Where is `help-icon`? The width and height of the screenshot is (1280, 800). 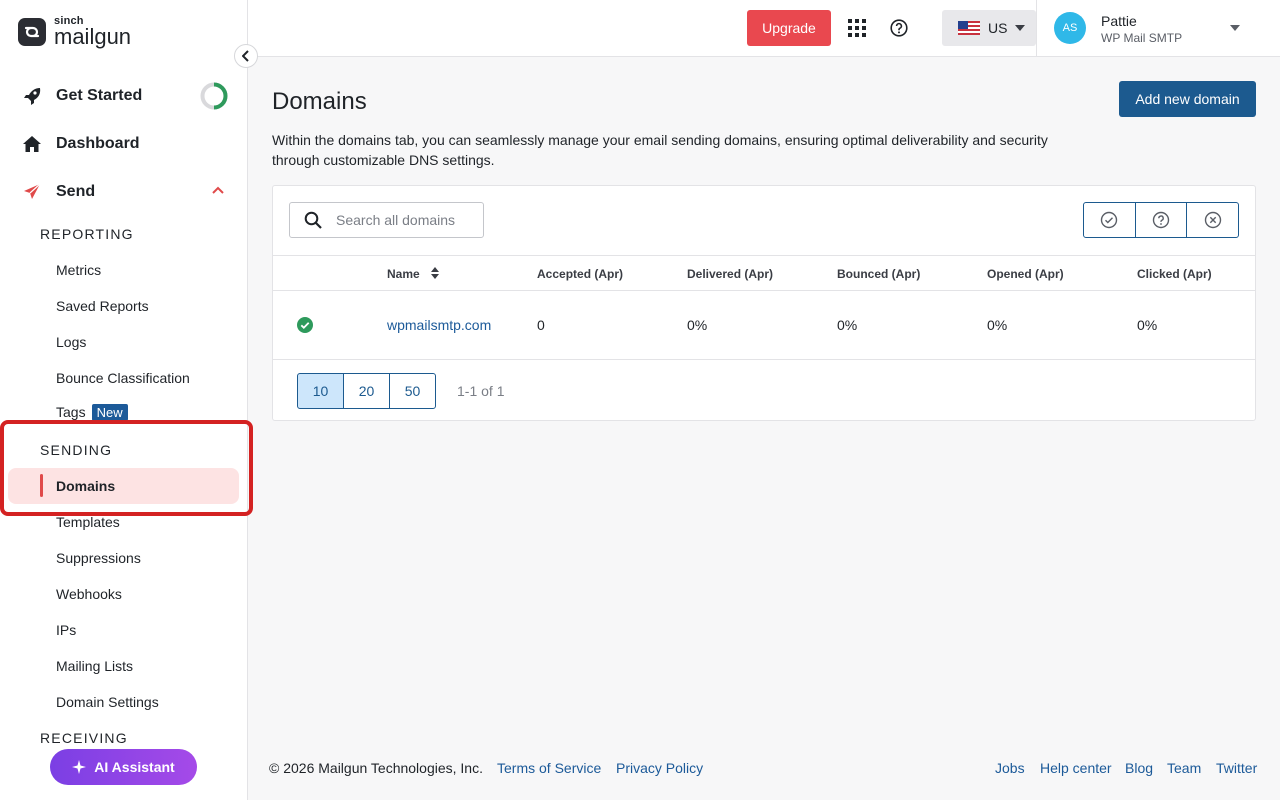
help-icon is located at coordinates (899, 28).